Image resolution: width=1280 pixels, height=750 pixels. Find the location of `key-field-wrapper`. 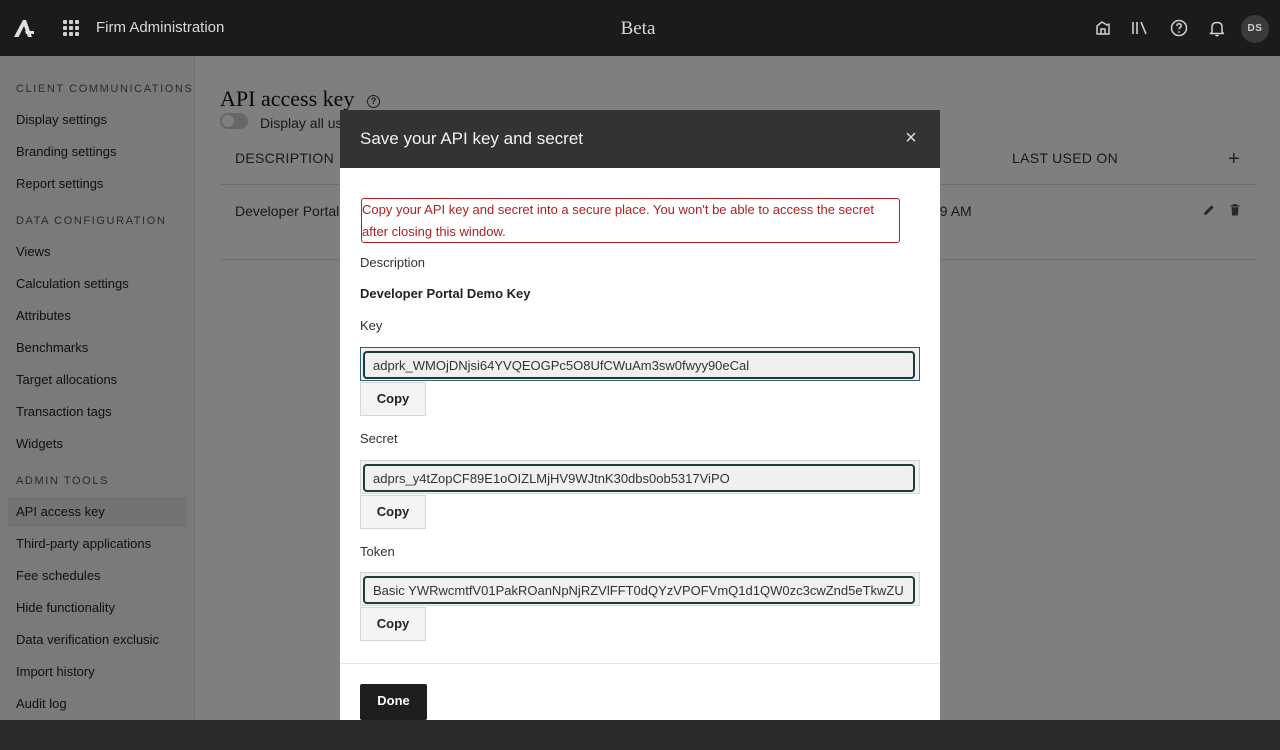

key-field-wrapper is located at coordinates (640, 364).